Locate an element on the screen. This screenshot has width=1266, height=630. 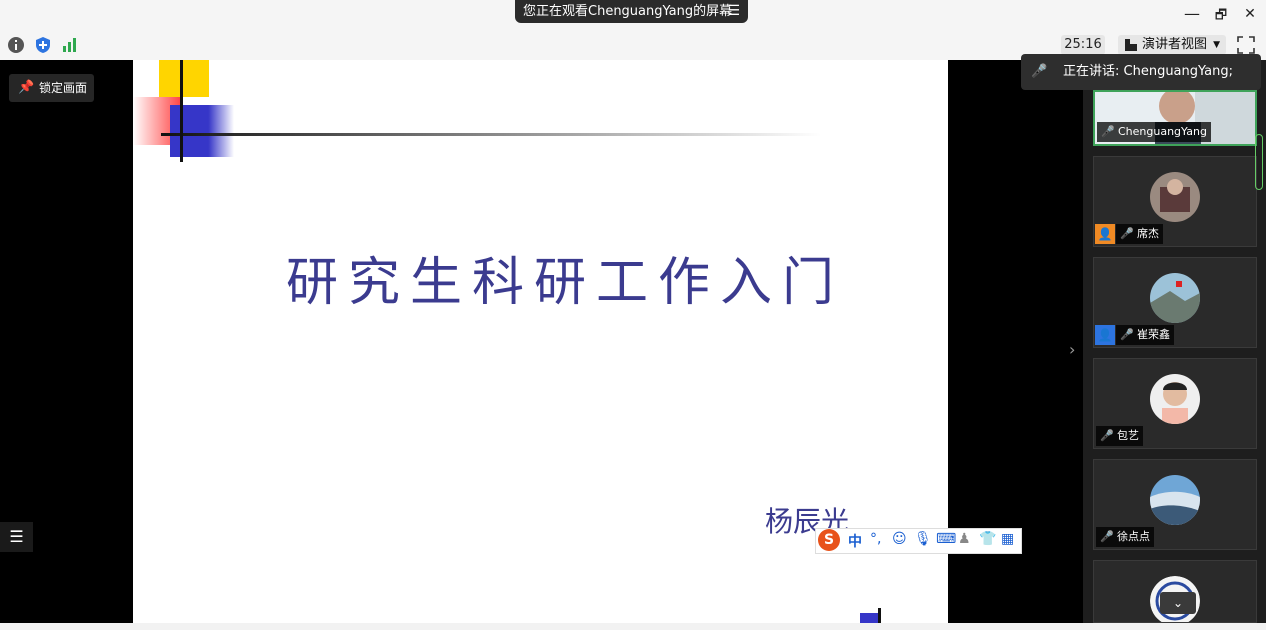
view-mode-label: 演讲者视图 is located at coordinates (1175, 44).